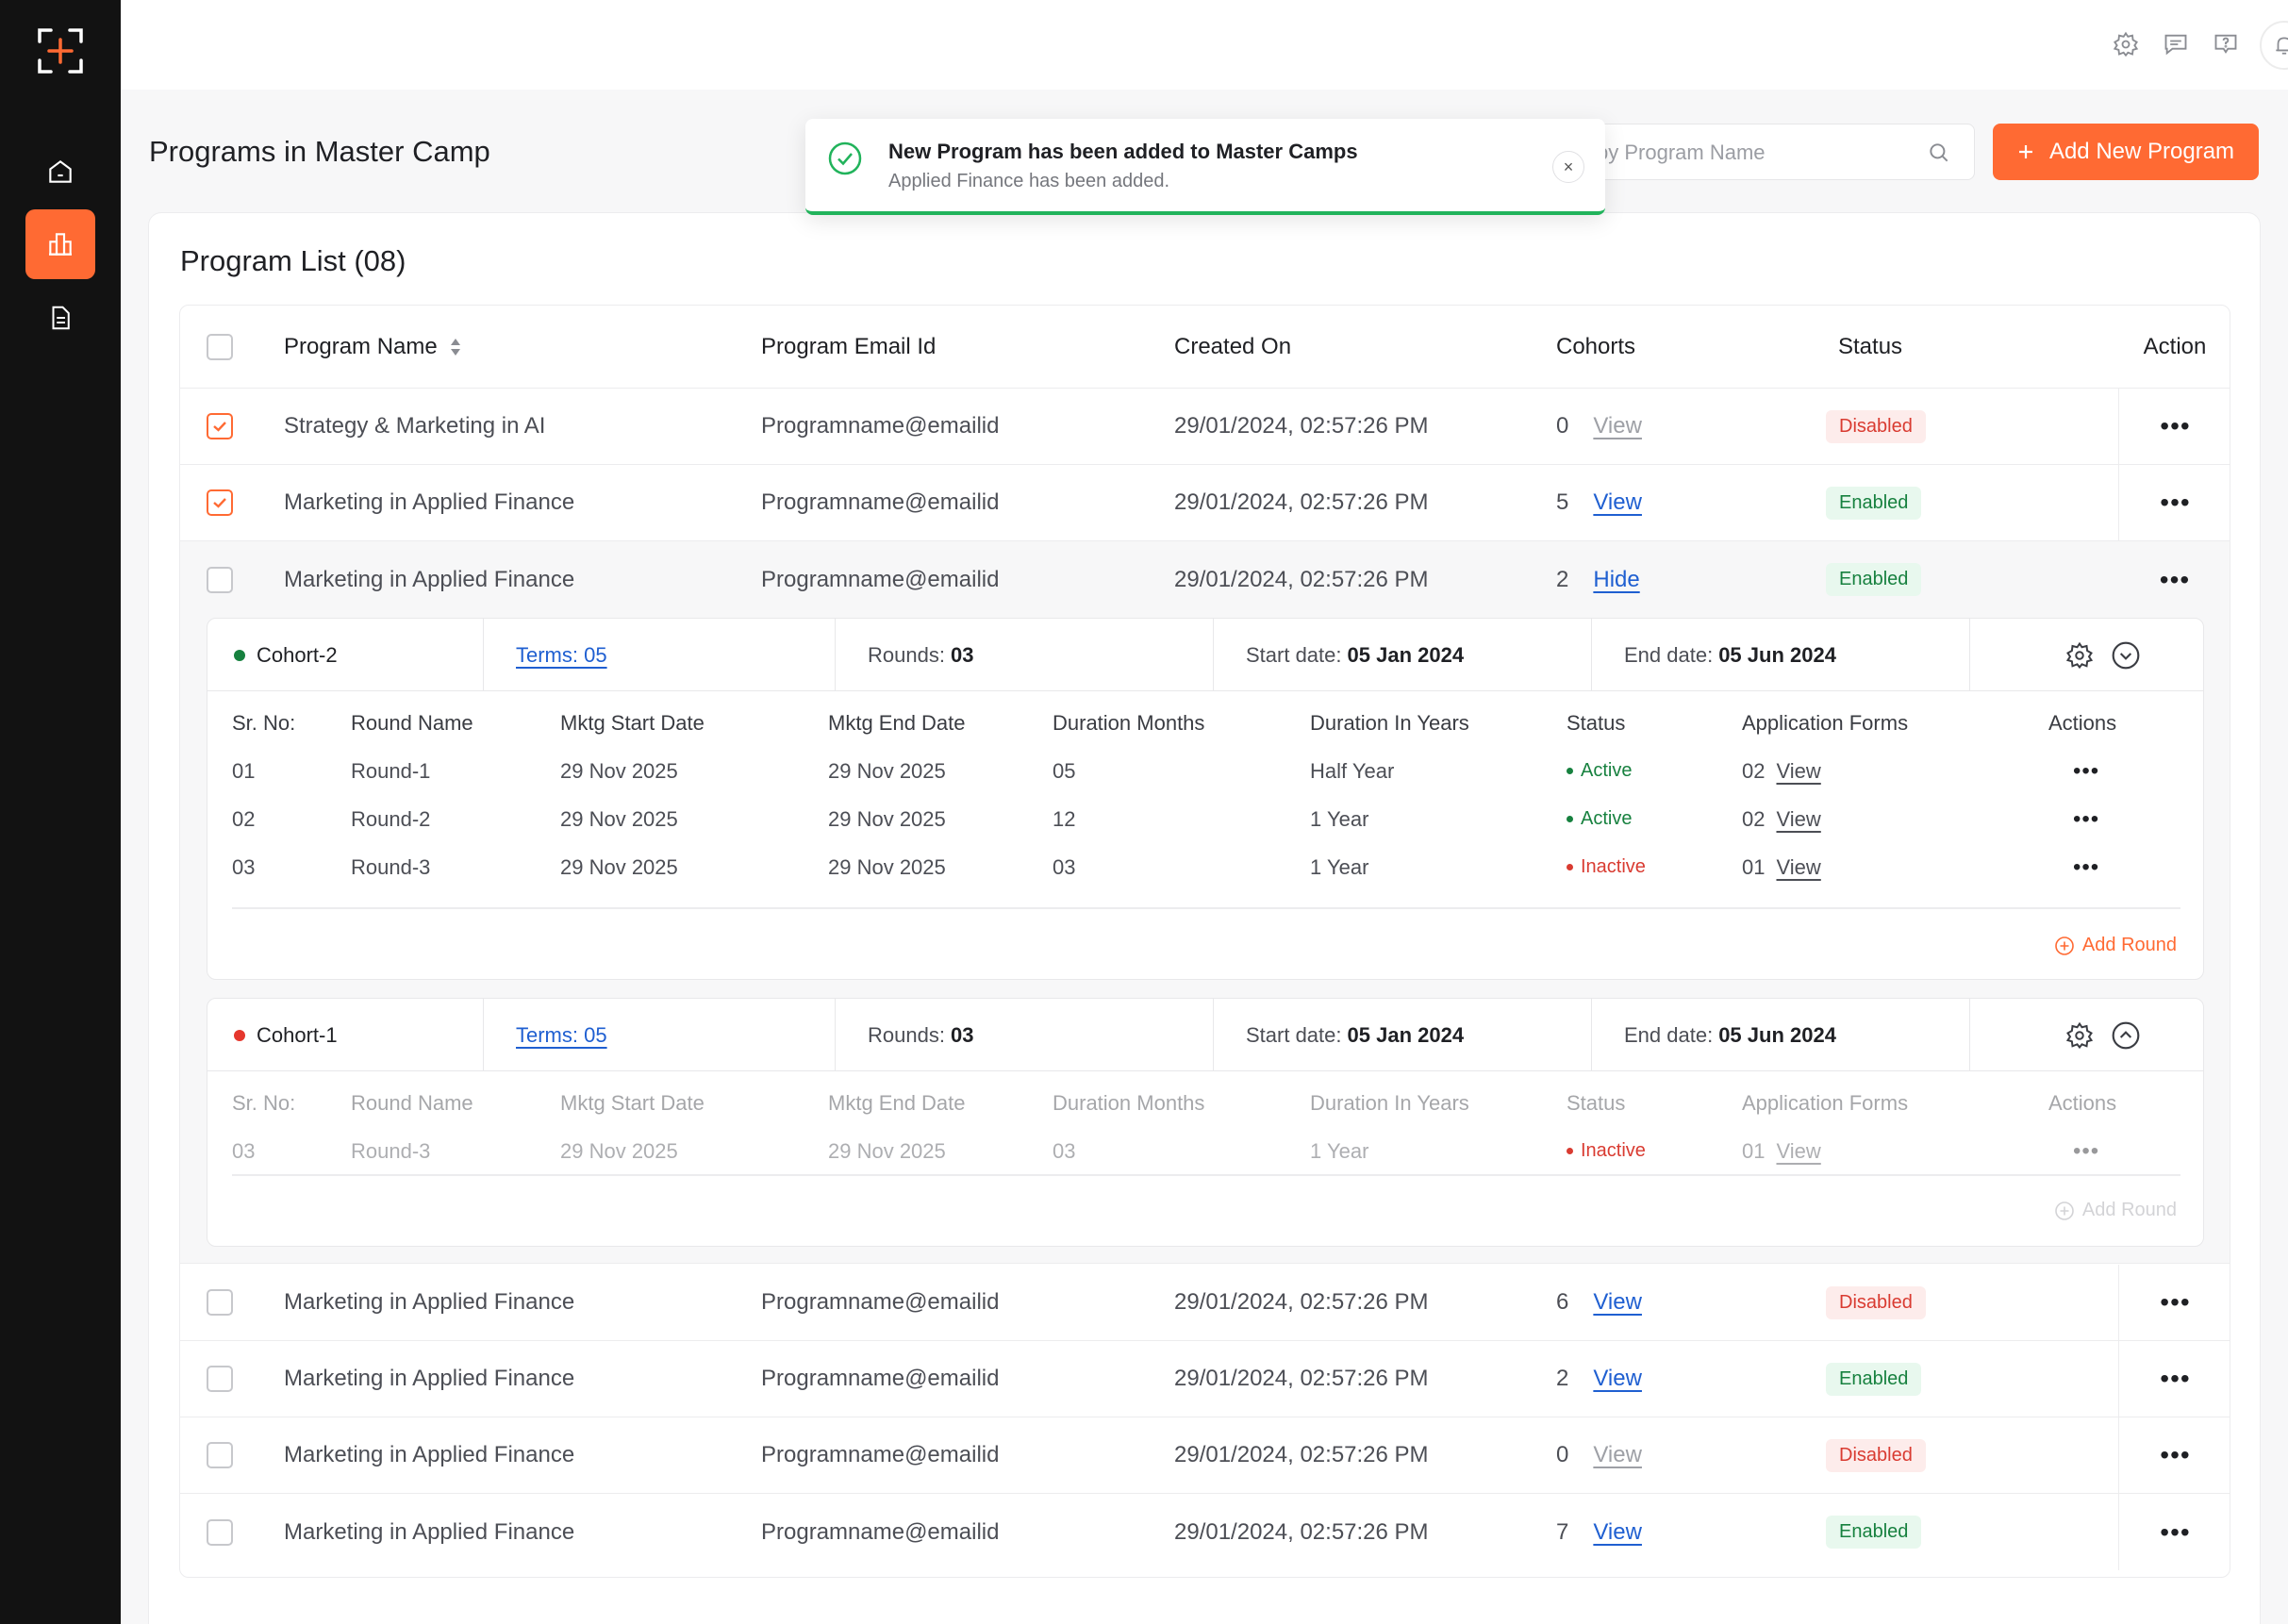 This screenshot has height=1624, width=2288. What do you see at coordinates (373, 347) in the screenshot?
I see `column-program-name: Program Name` at bounding box center [373, 347].